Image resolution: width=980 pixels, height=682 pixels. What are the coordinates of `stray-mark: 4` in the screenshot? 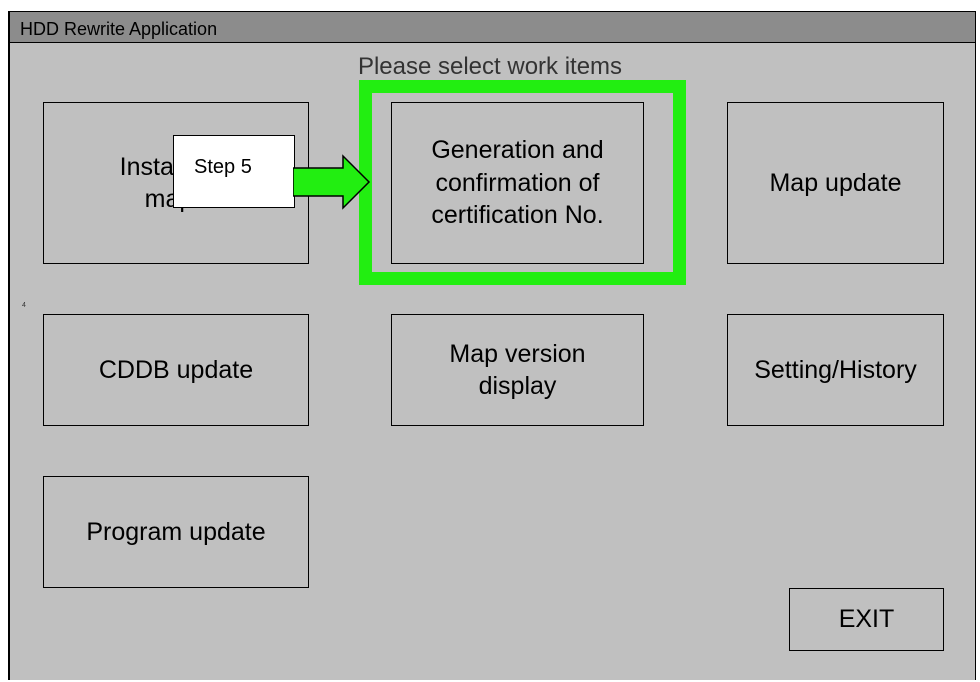 It's located at (24, 305).